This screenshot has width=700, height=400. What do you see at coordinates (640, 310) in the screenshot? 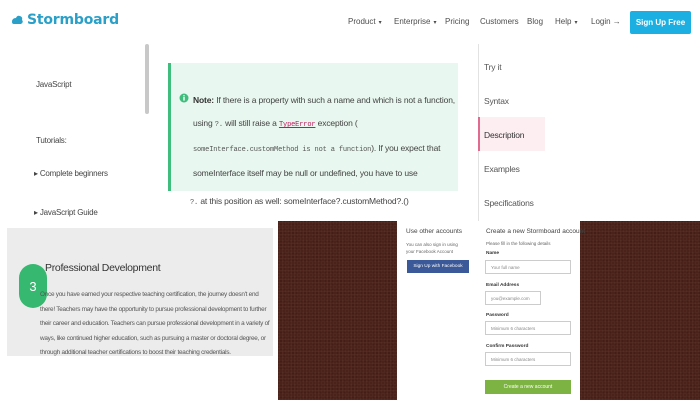
I see `brown-texture-panel-right` at bounding box center [640, 310].